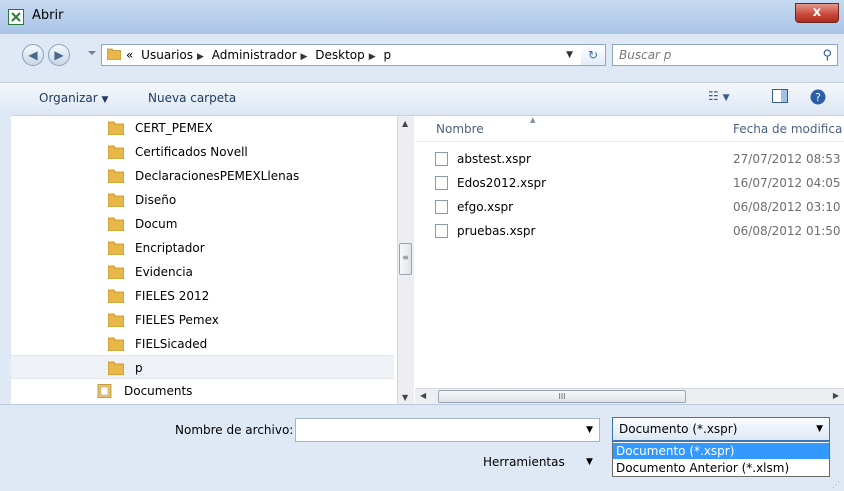  I want to click on file-name: Edos2012.xspr, so click(502, 183).